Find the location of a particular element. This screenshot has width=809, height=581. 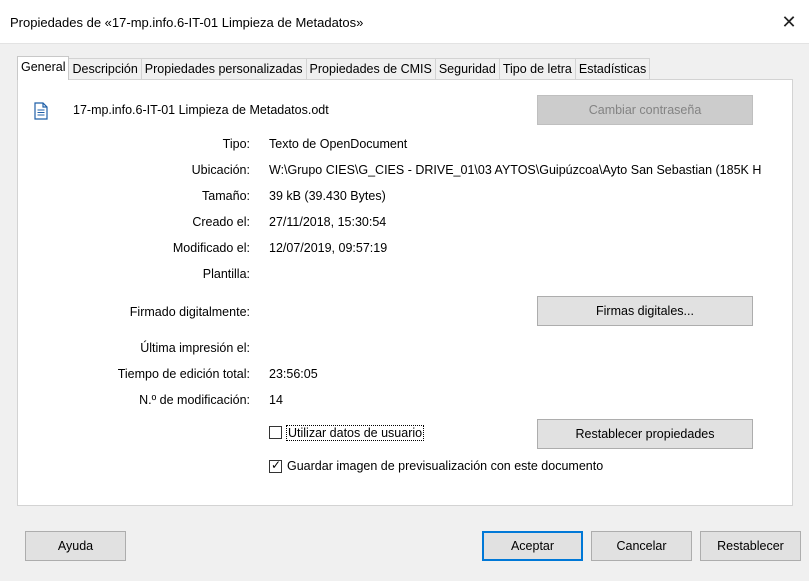

revision-value: 14 is located at coordinates (276, 400).